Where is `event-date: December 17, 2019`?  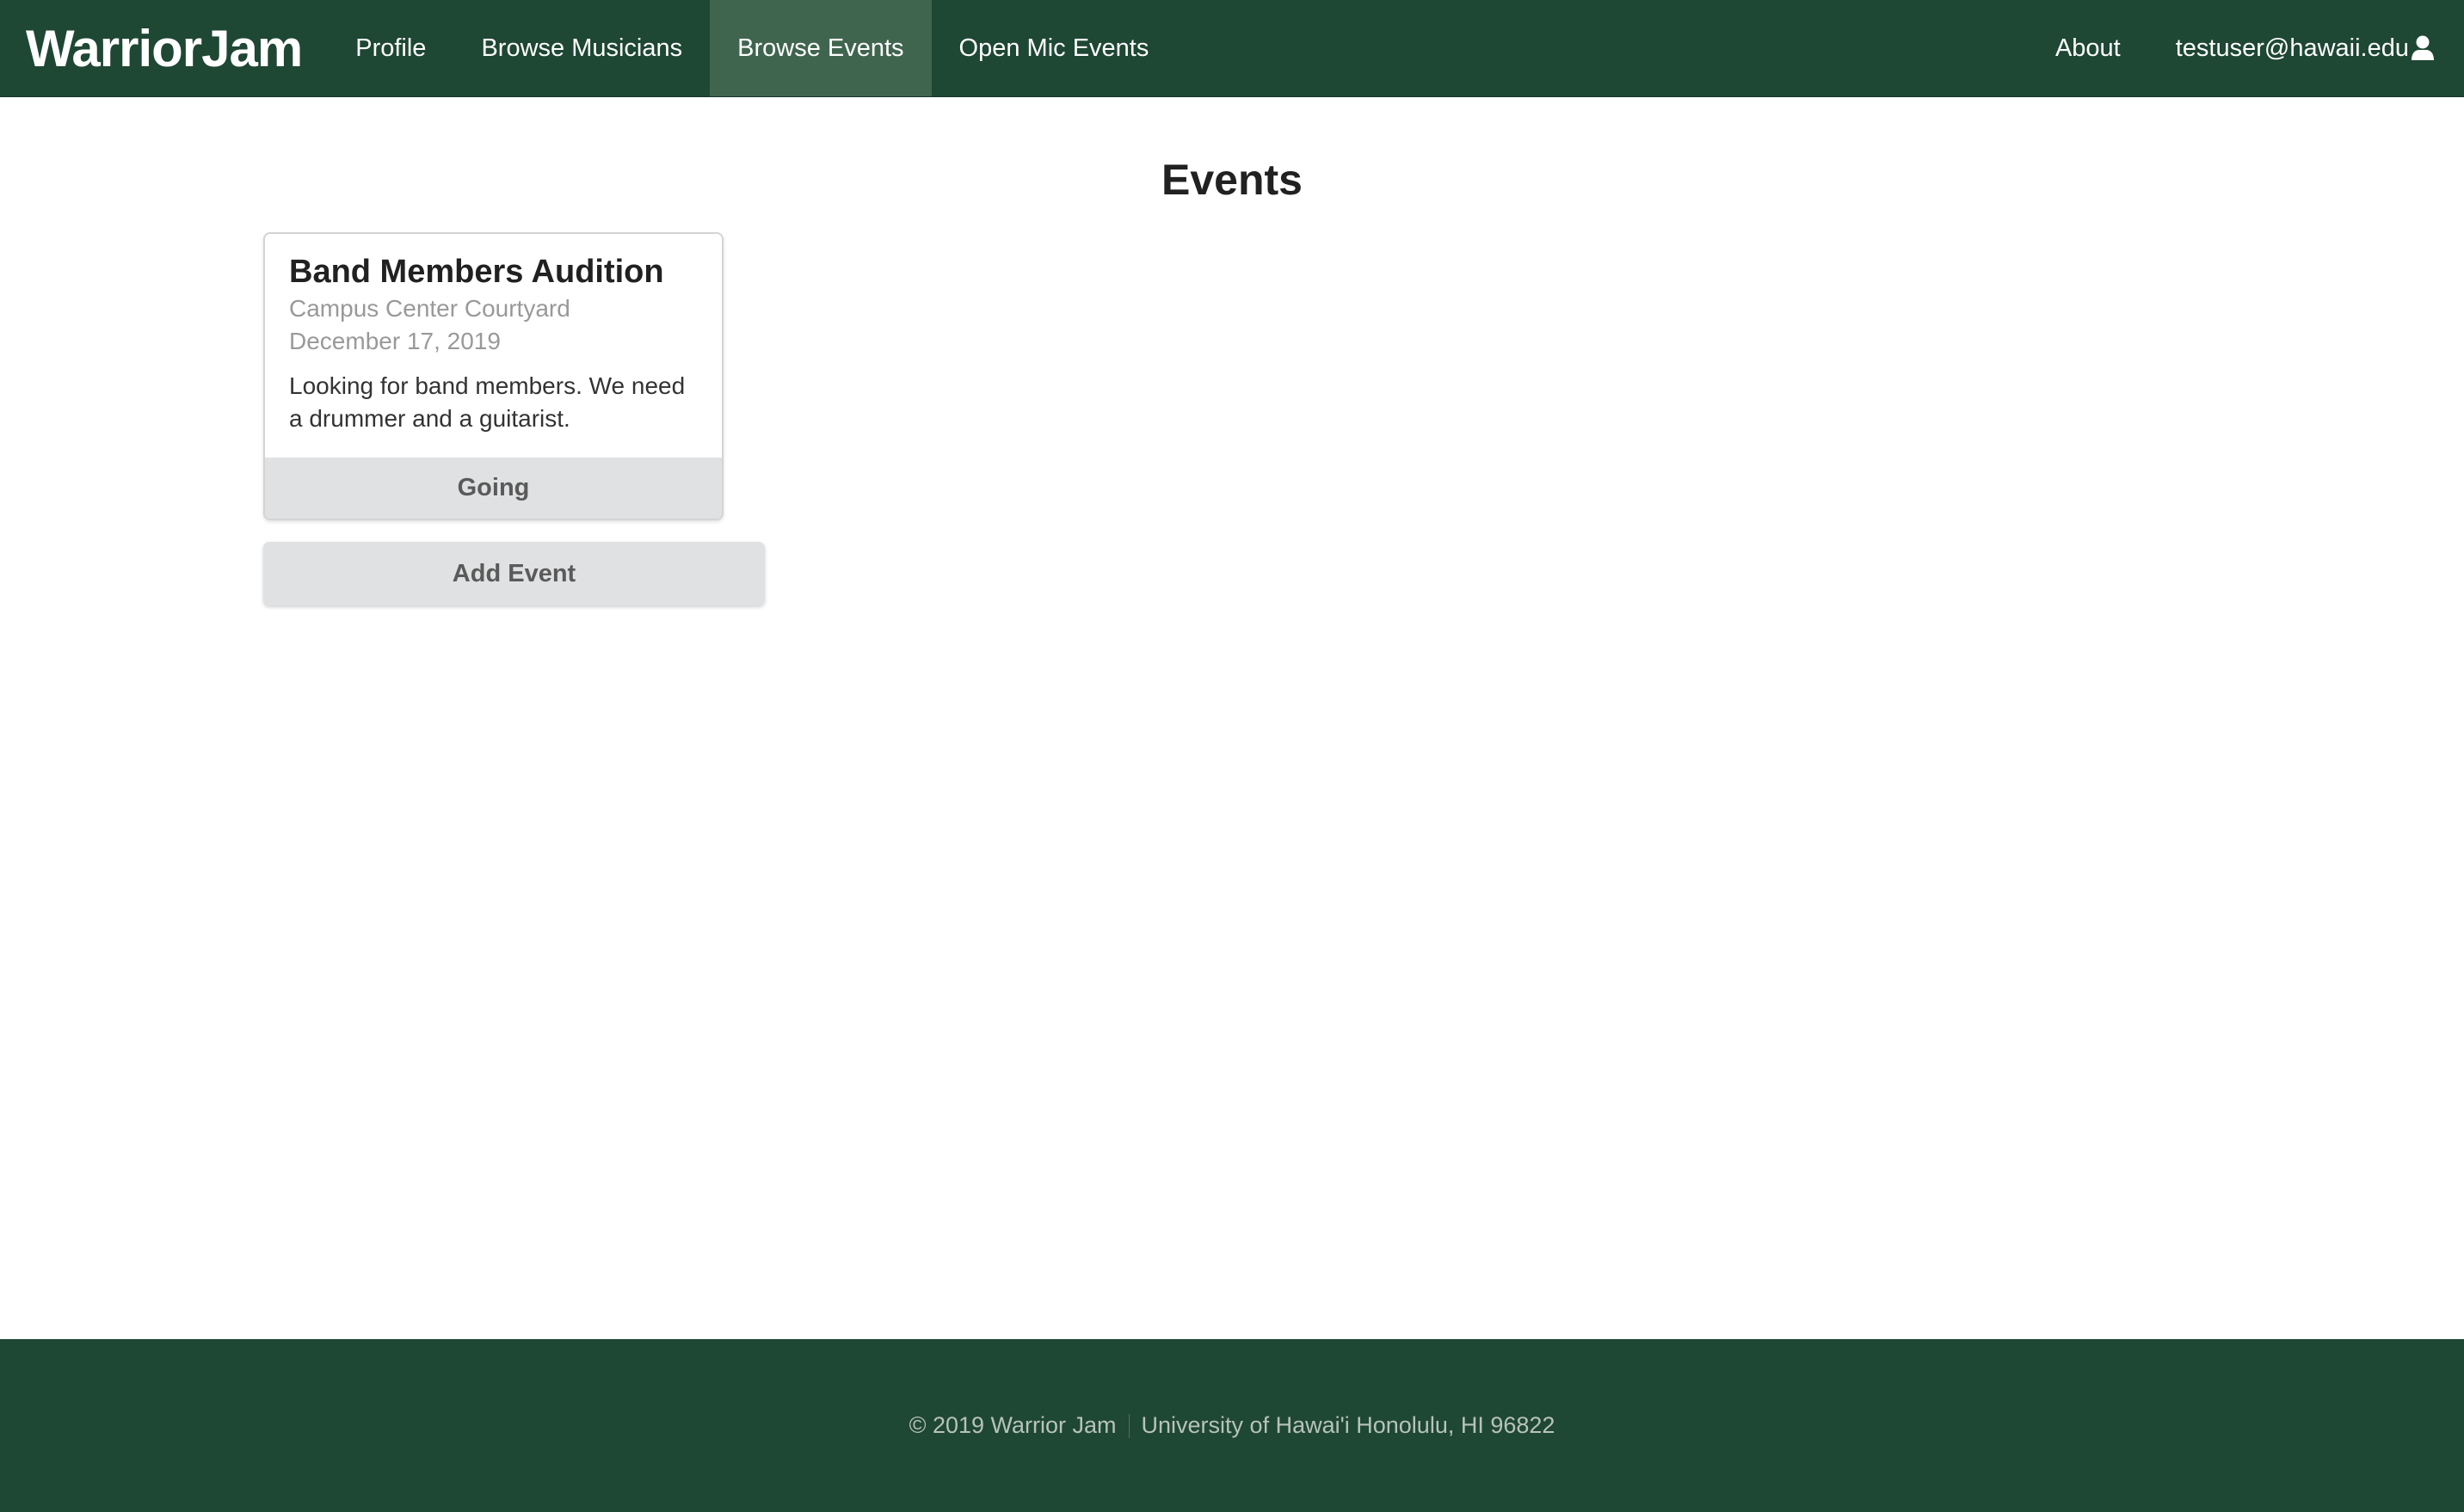 event-date: December 17, 2019 is located at coordinates (395, 341).